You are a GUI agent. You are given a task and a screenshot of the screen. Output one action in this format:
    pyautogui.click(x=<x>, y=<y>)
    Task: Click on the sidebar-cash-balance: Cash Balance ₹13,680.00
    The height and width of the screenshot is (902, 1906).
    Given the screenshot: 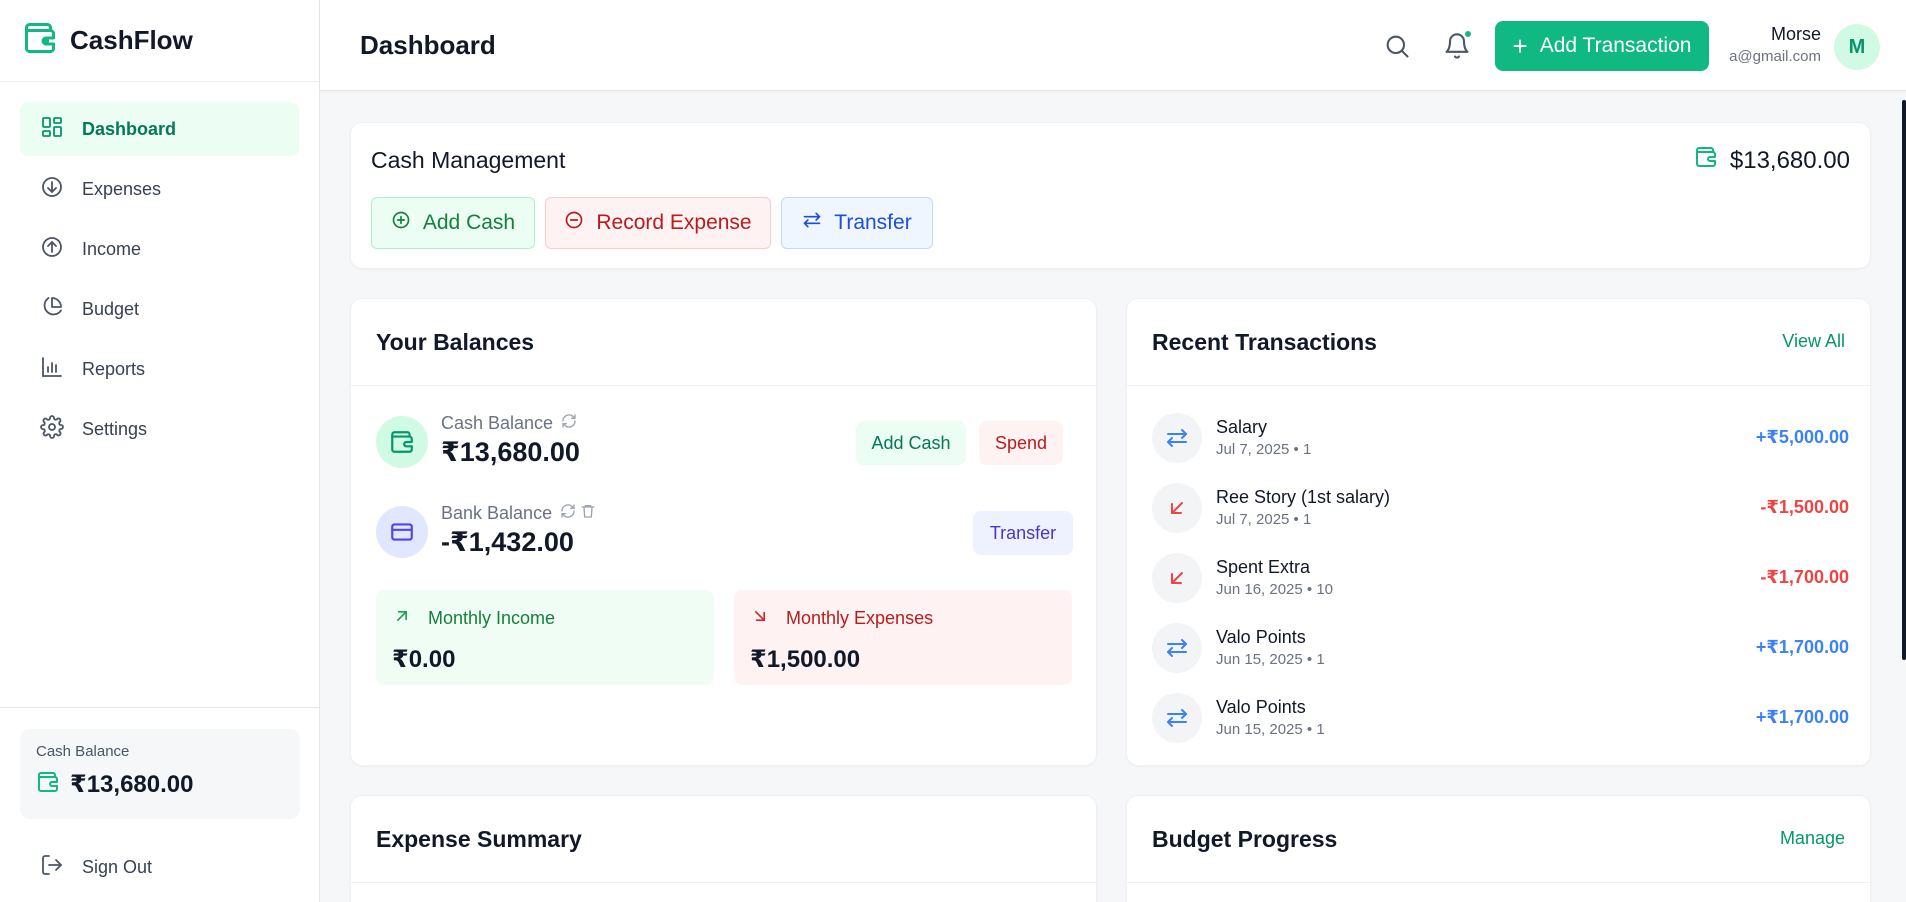 What is the action you would take?
    pyautogui.click(x=160, y=774)
    